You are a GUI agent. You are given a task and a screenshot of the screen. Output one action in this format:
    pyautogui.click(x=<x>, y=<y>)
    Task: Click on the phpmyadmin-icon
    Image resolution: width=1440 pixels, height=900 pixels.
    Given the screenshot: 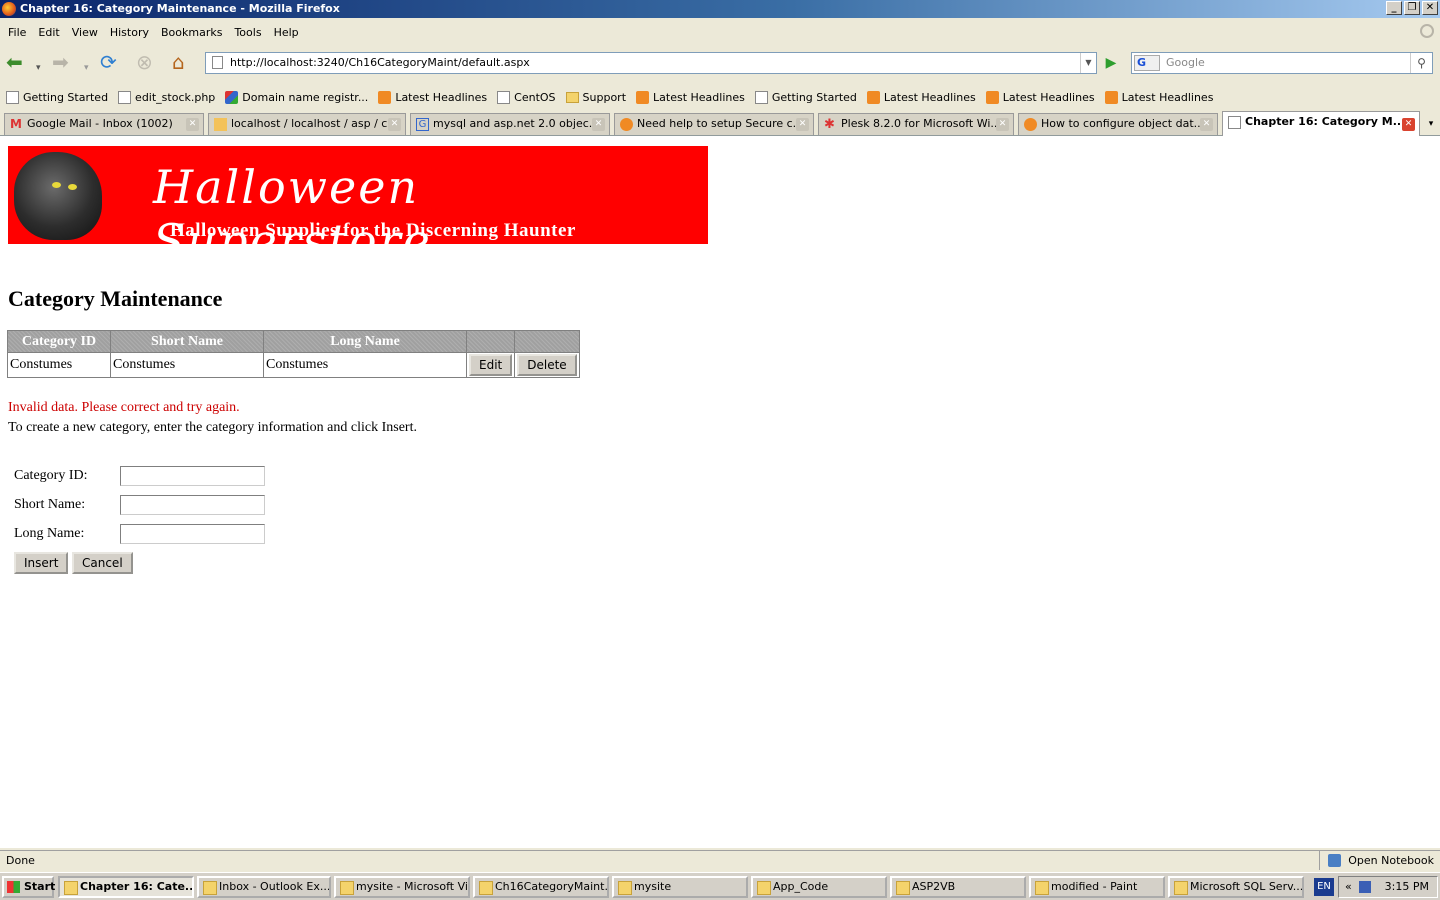 What is the action you would take?
    pyautogui.click(x=220, y=124)
    